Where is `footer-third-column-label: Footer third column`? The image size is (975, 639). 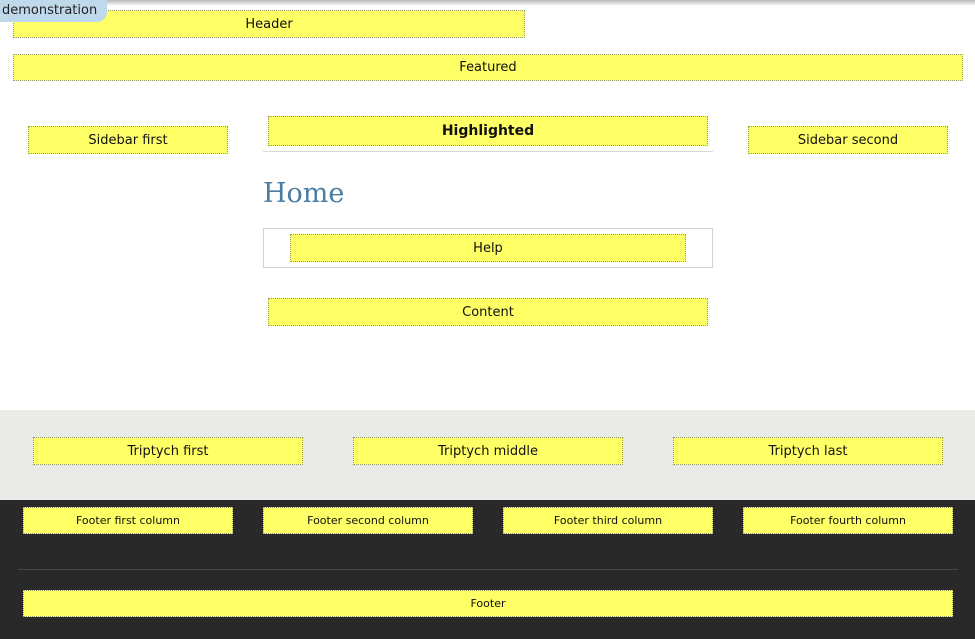 footer-third-column-label: Footer third column is located at coordinates (608, 520).